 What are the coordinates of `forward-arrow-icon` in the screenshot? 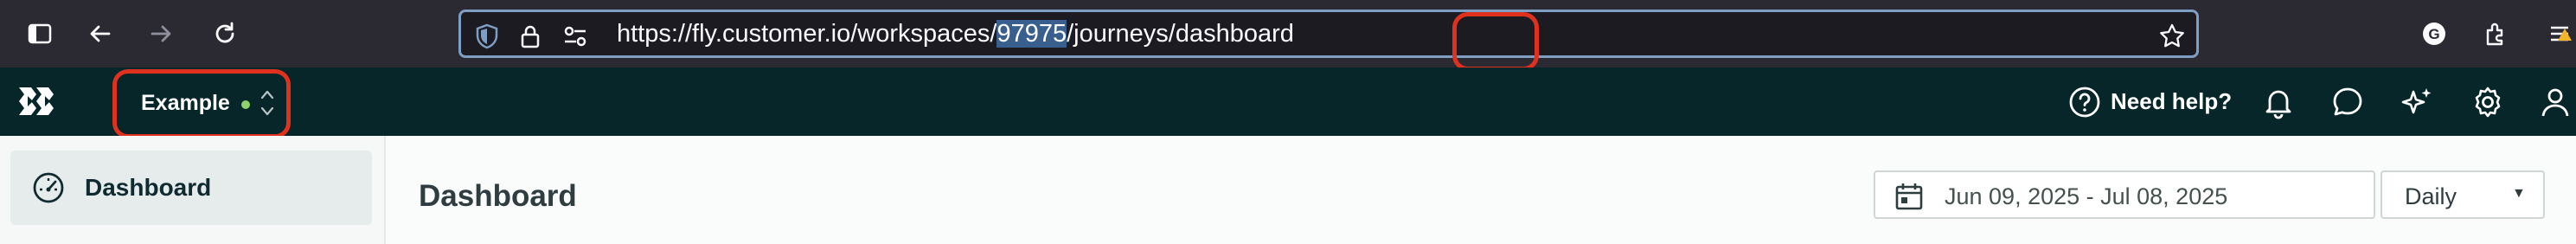 It's located at (161, 34).